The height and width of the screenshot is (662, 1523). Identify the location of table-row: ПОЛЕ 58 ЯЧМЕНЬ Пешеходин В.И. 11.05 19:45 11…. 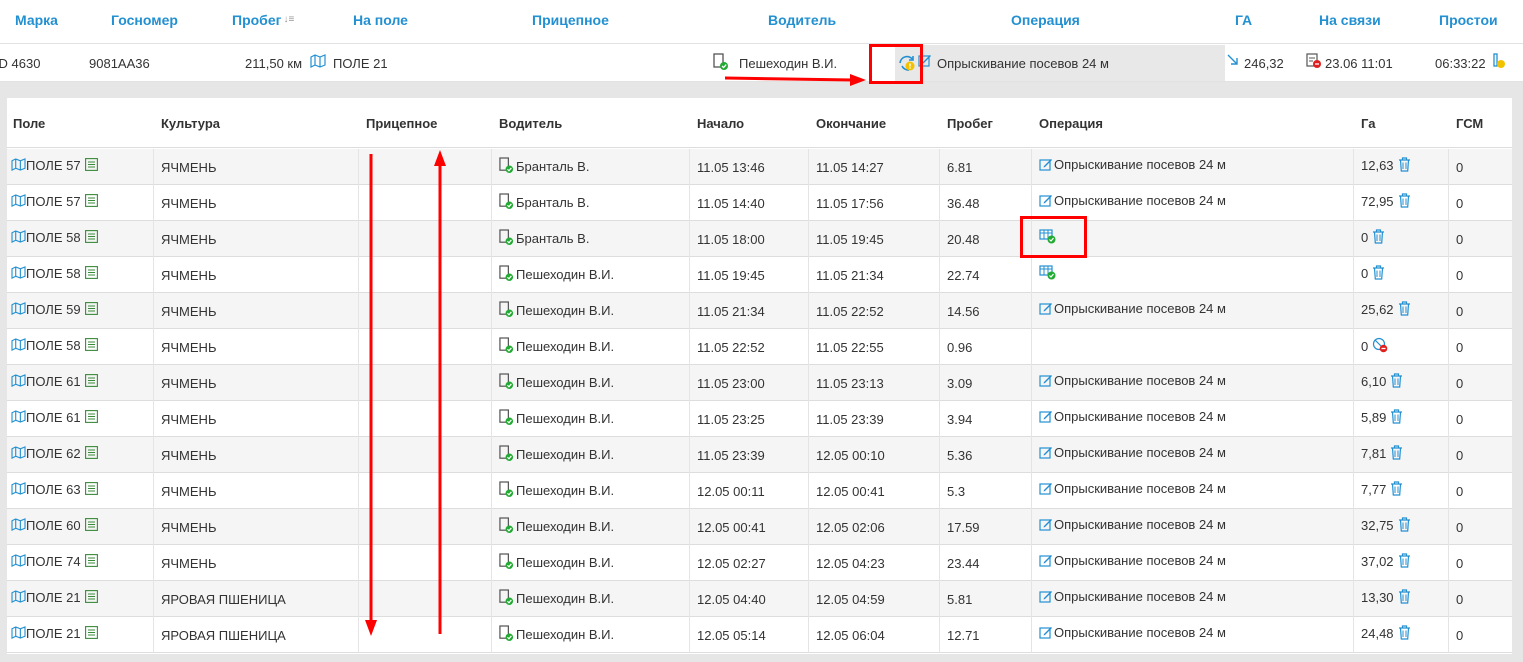
(759, 275).